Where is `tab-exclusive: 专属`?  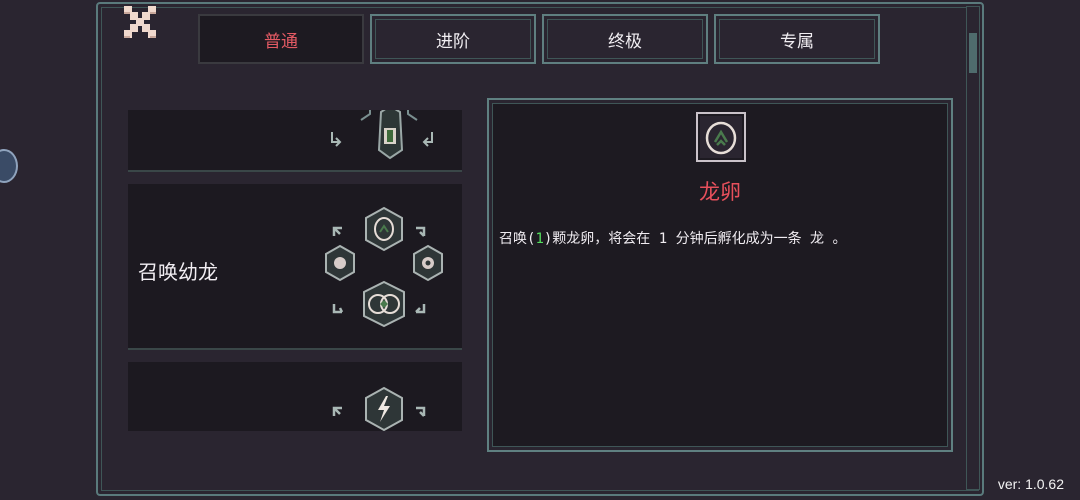
tab-exclusive: 专属 is located at coordinates (797, 39).